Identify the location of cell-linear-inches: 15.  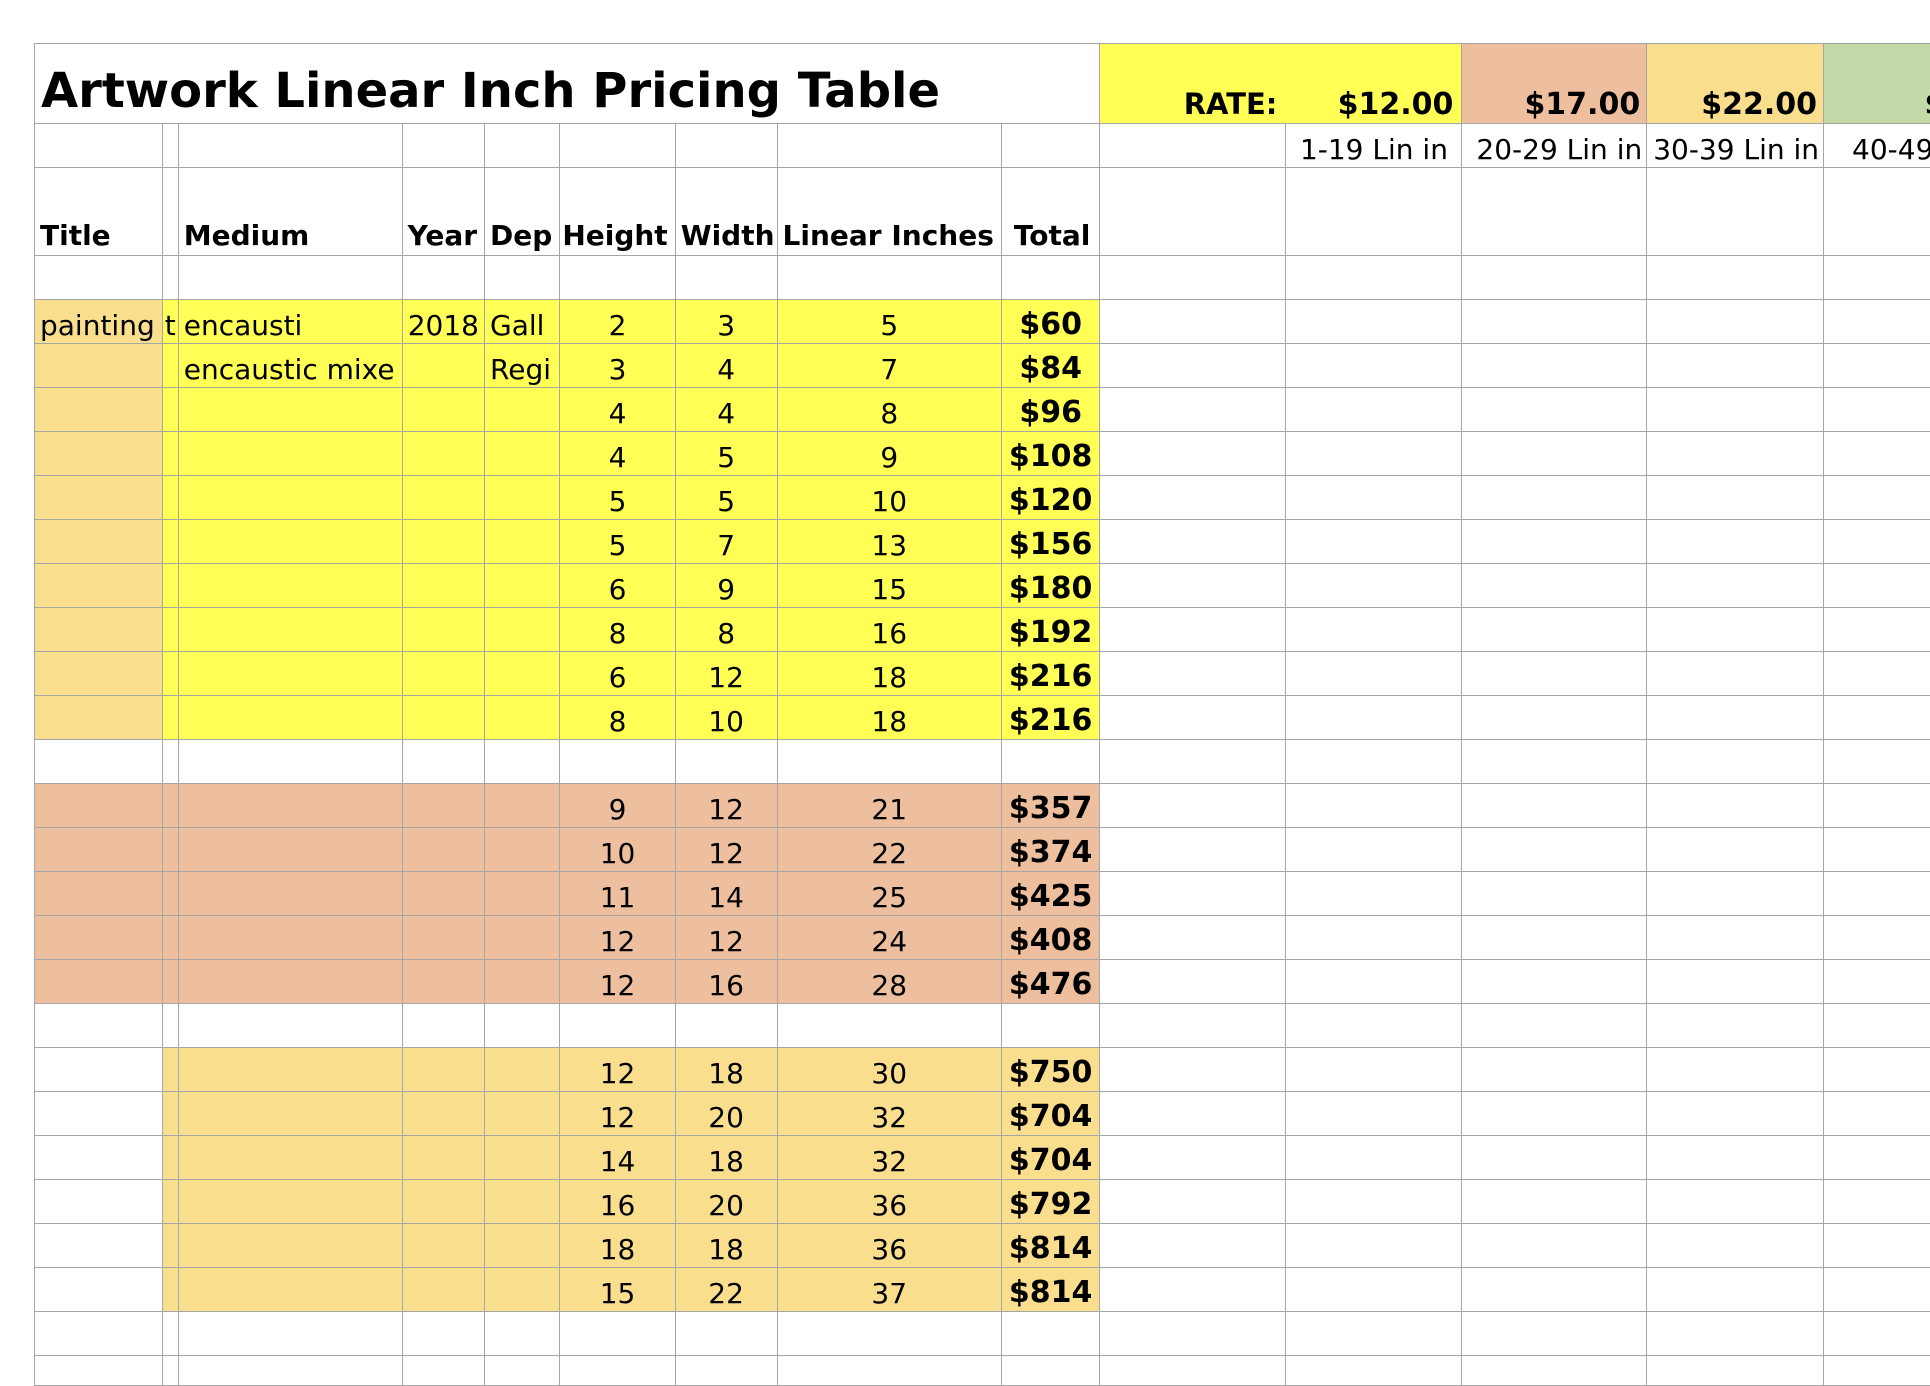
(889, 586).